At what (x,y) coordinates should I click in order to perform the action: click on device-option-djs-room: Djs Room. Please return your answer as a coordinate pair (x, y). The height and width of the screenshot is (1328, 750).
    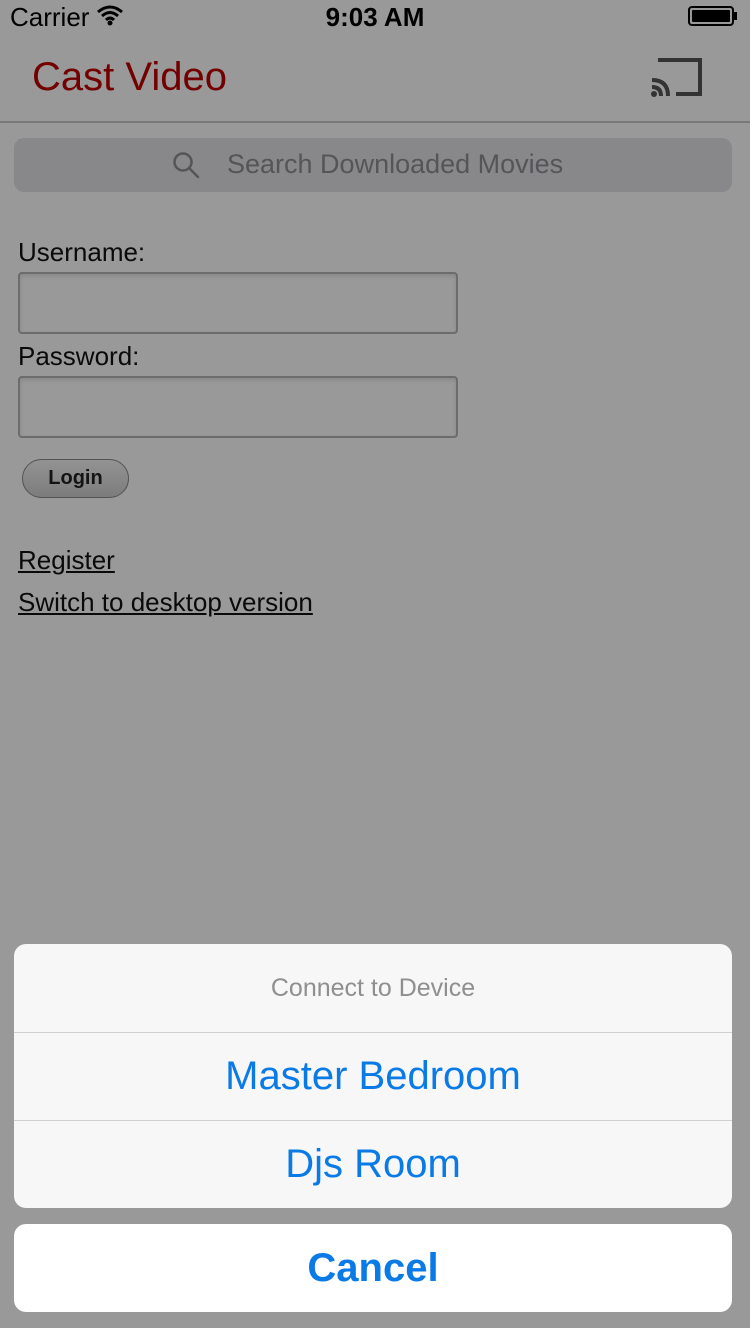
    Looking at the image, I should click on (373, 1164).